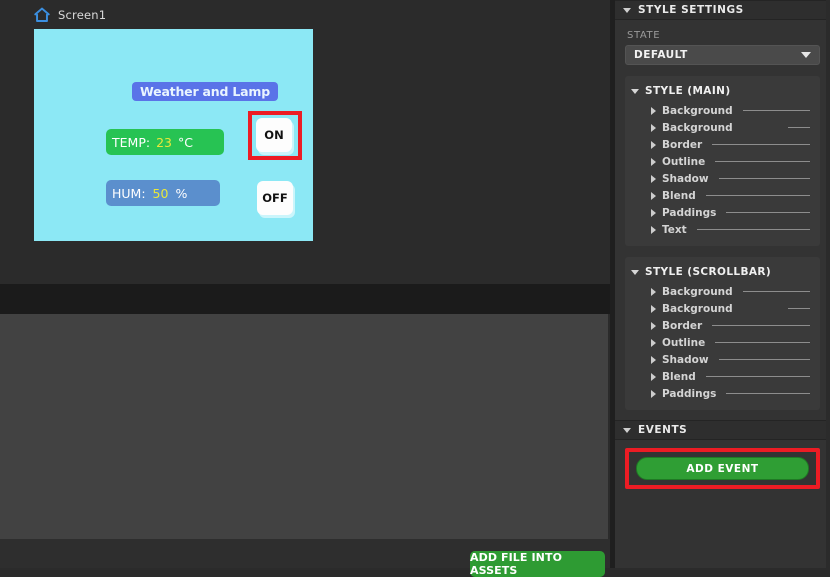  I want to click on widget-hum-label: HUM: 50 %, so click(163, 193).